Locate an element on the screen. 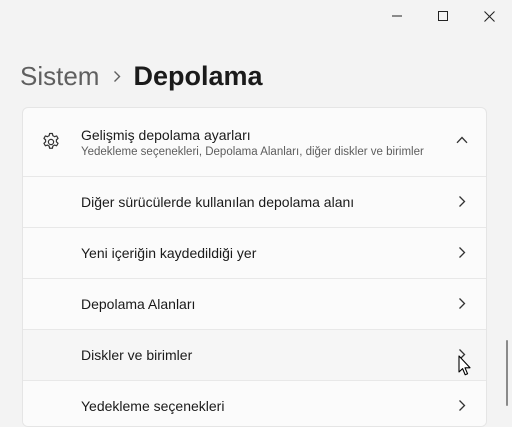 The image size is (512, 427). breadcrumb-separator is located at coordinates (117, 76).